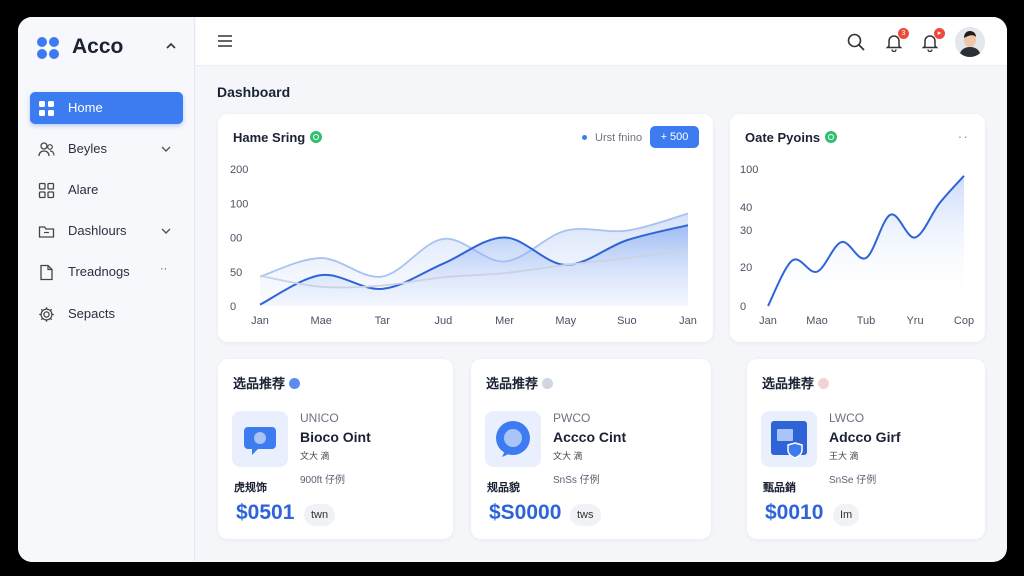 The width and height of the screenshot is (1024, 576). What do you see at coordinates (844, 456) in the screenshot?
I see `rec-rating: 王大 滴` at bounding box center [844, 456].